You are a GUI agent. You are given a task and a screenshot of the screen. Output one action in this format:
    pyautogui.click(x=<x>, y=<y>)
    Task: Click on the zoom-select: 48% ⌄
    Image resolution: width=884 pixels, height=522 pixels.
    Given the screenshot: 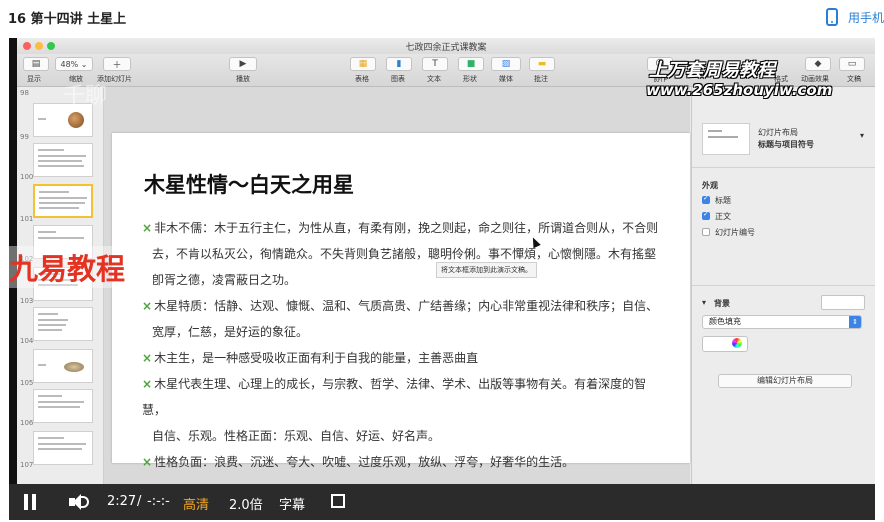 What is the action you would take?
    pyautogui.click(x=74, y=64)
    